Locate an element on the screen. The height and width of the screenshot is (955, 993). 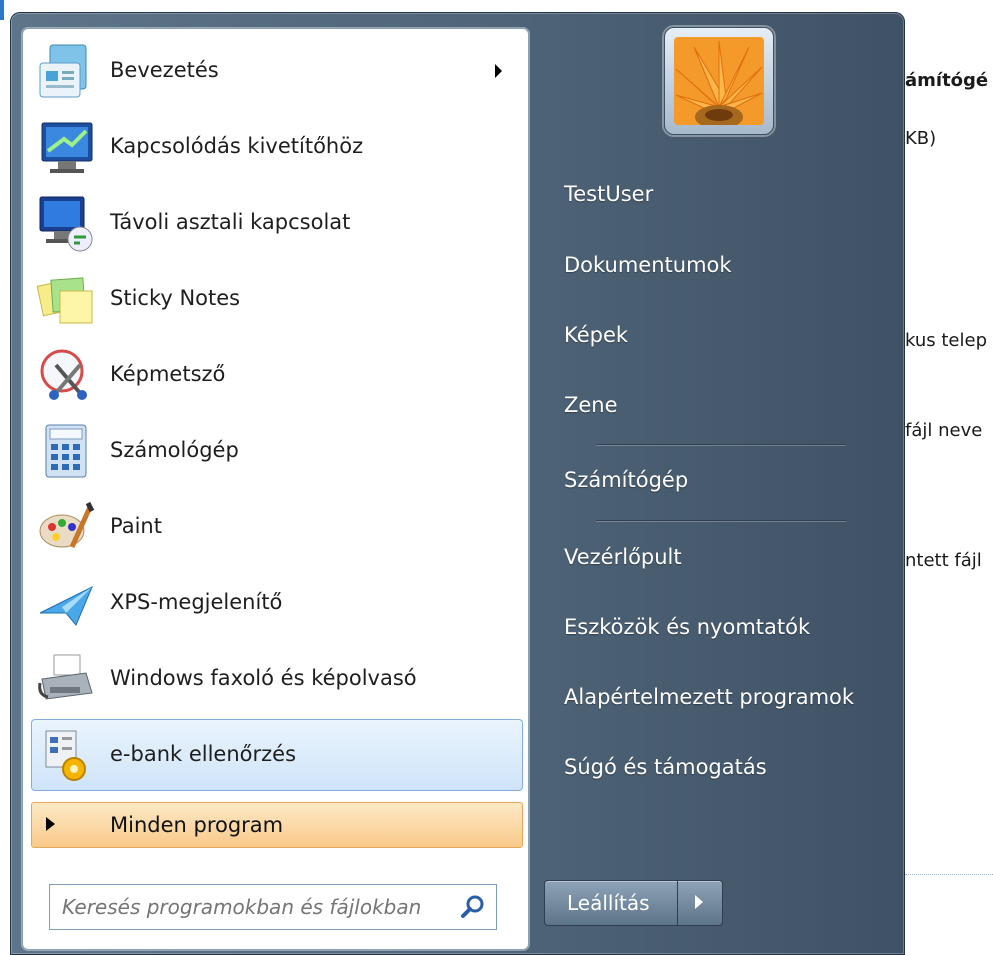
all-programs-button: Minden program is located at coordinates (277, 825).